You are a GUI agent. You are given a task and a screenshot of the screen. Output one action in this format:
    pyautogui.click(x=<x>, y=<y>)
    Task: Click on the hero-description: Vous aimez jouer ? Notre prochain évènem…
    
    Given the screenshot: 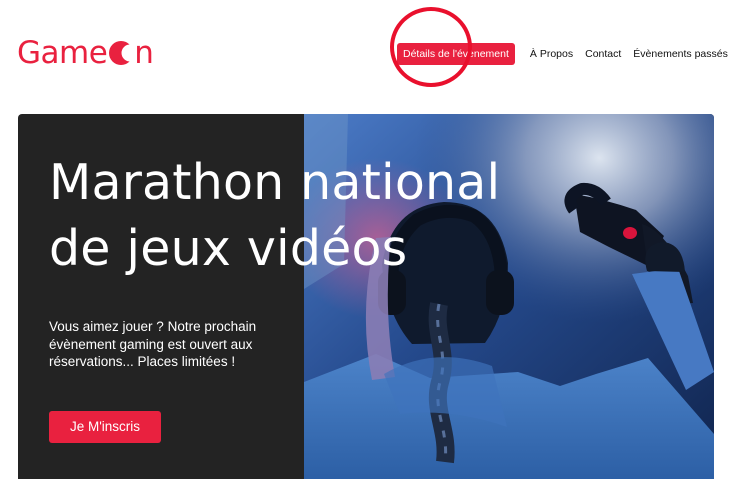 What is the action you would take?
    pyautogui.click(x=171, y=344)
    